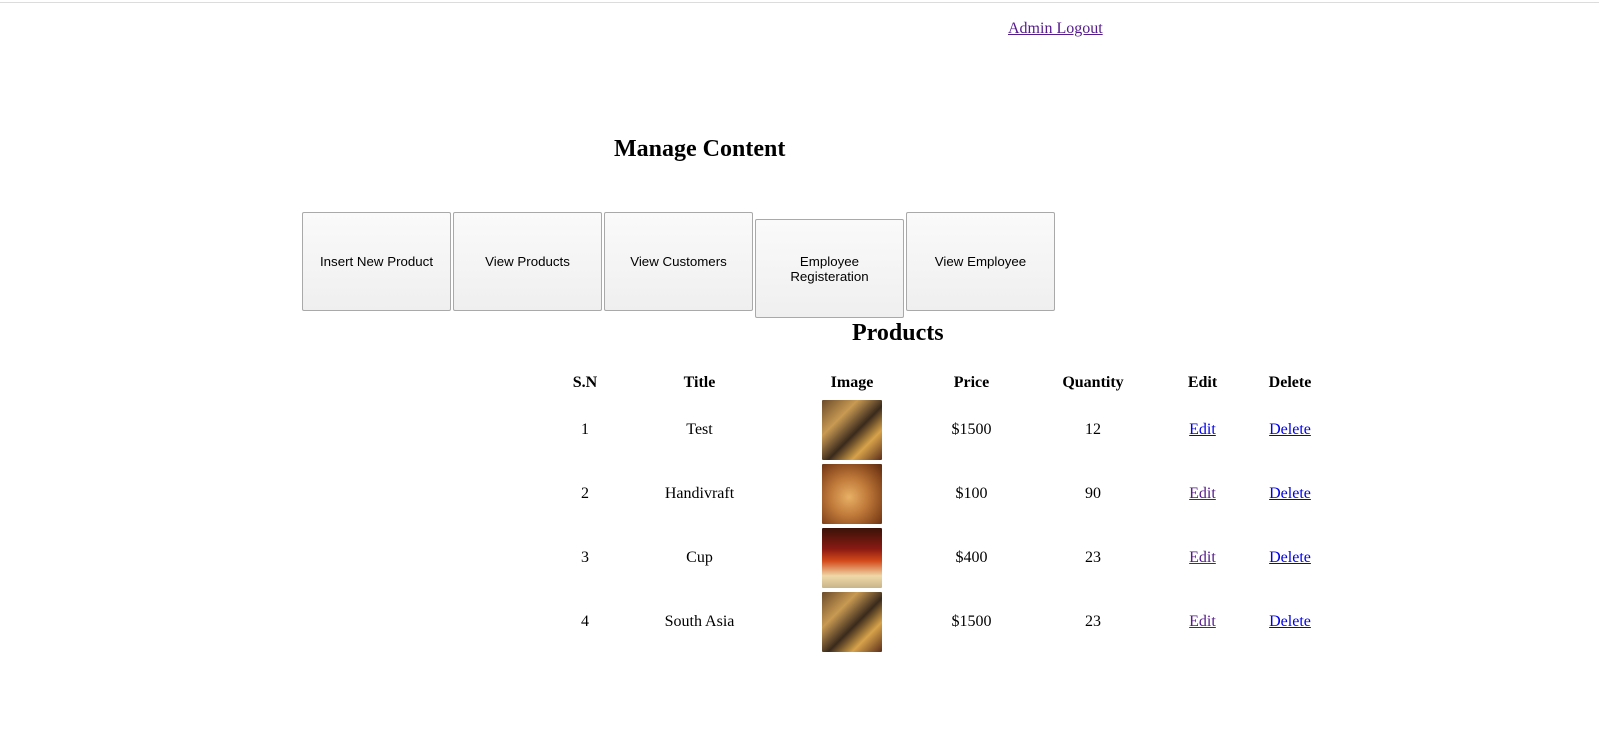  What do you see at coordinates (799, 2) in the screenshot?
I see `top-divider` at bounding box center [799, 2].